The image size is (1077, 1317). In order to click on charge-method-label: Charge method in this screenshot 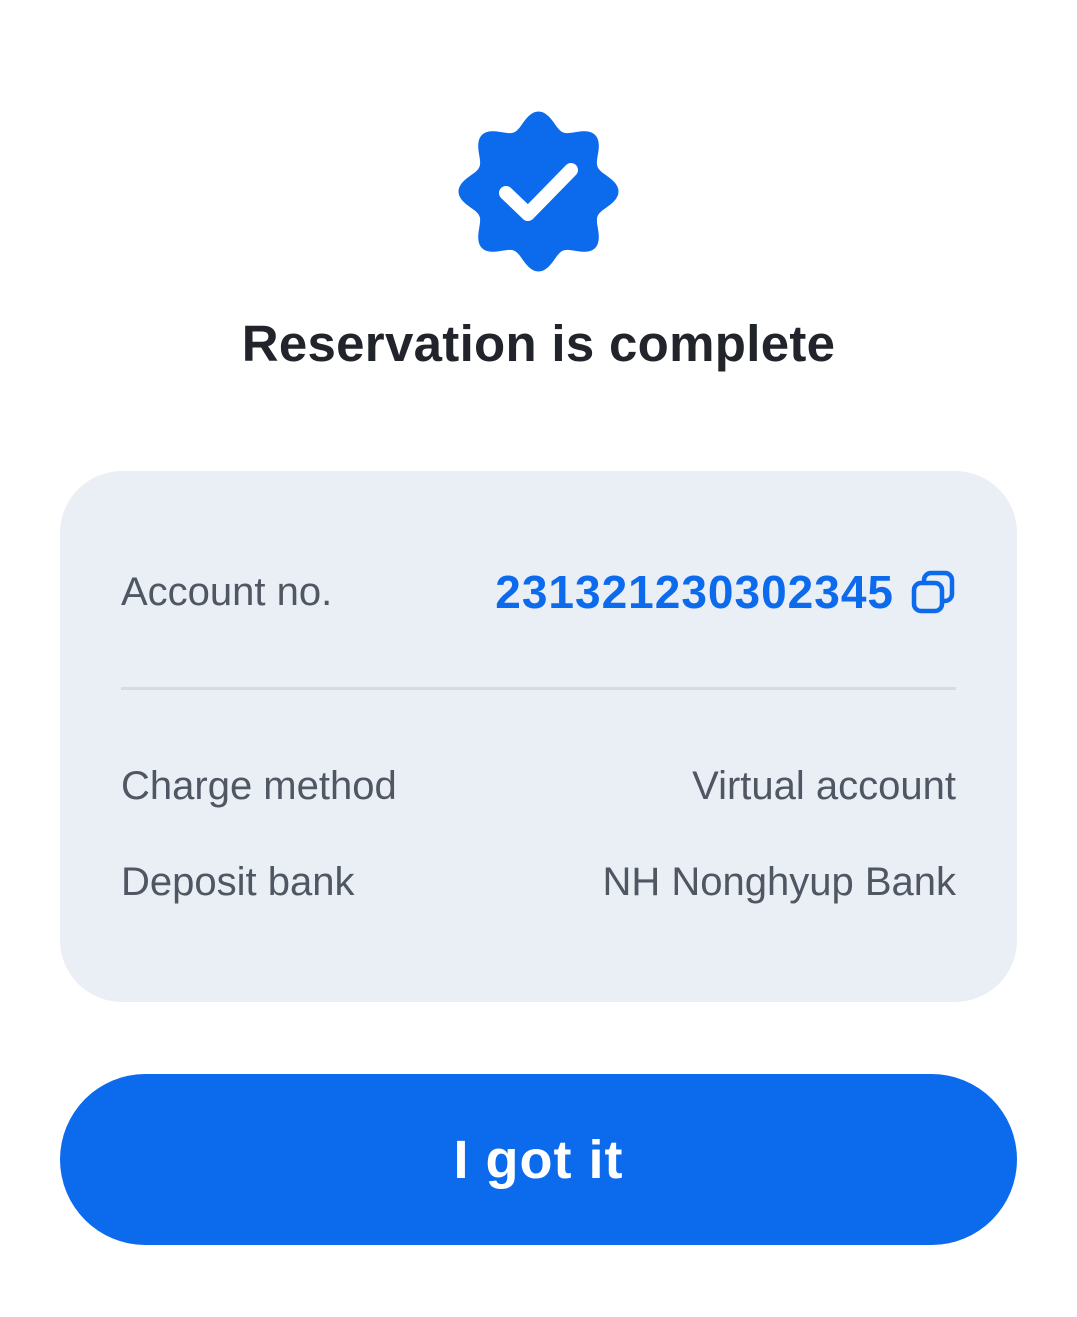, I will do `click(259, 785)`.